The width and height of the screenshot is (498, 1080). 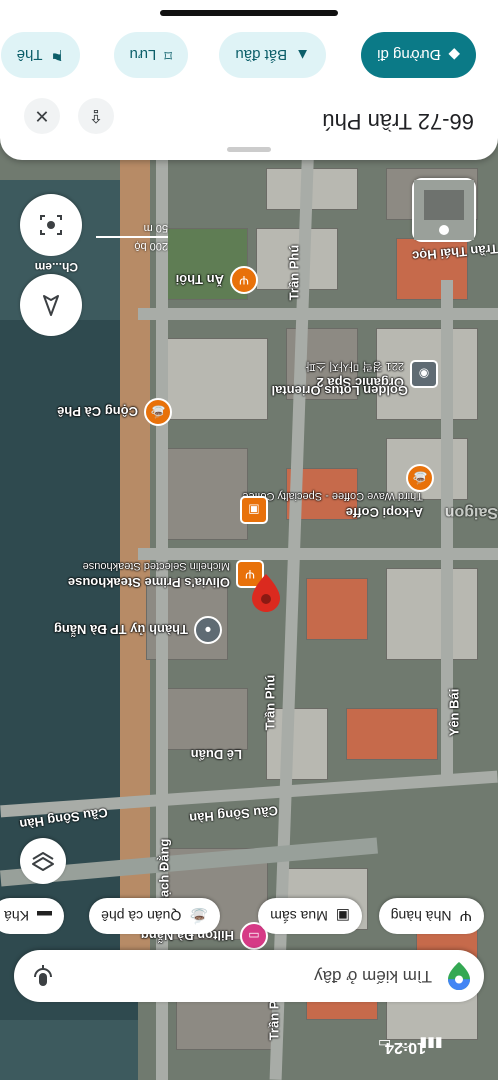 What do you see at coordinates (266, 593) in the screenshot?
I see `location-pin` at bounding box center [266, 593].